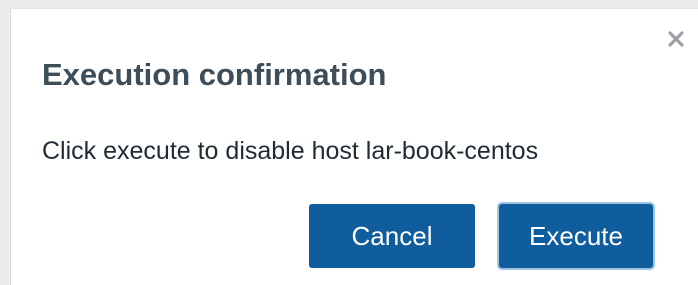 The height and width of the screenshot is (285, 698). I want to click on execute-button: Execute, so click(576, 236).